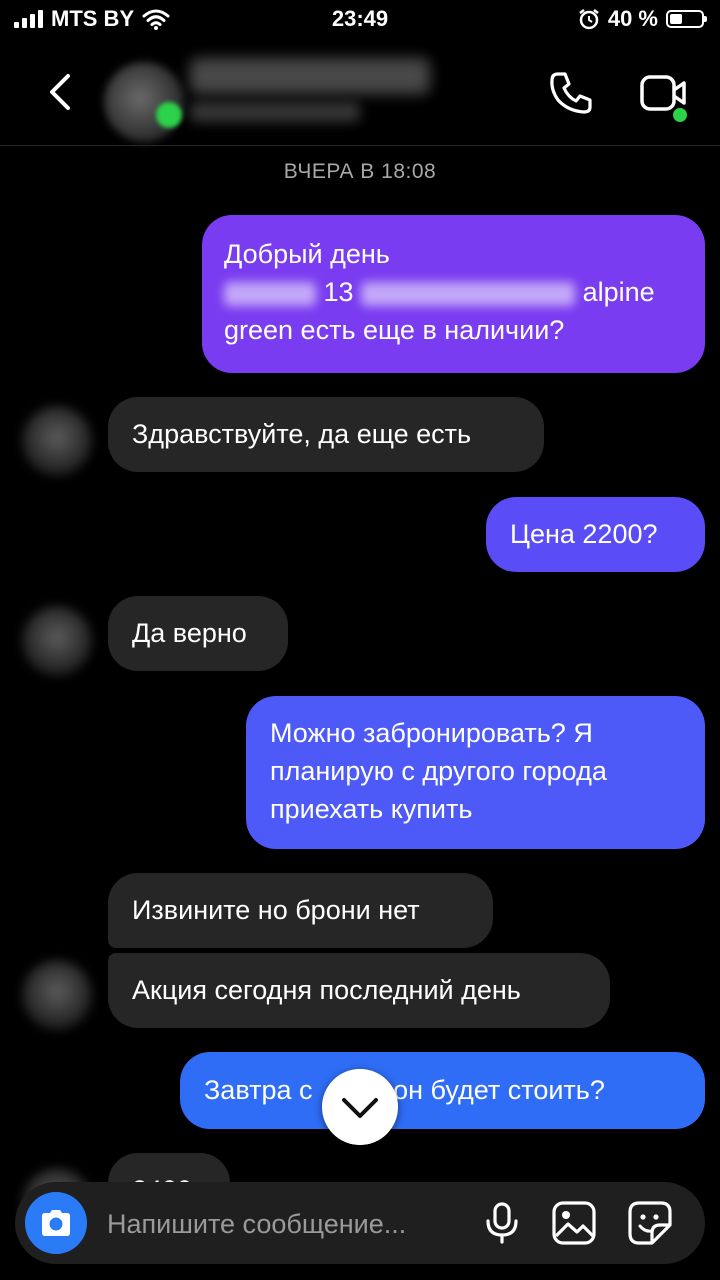 The height and width of the screenshot is (1280, 720). I want to click on outgoing-message: Завтра с ко он будет стоить?, so click(442, 1090).